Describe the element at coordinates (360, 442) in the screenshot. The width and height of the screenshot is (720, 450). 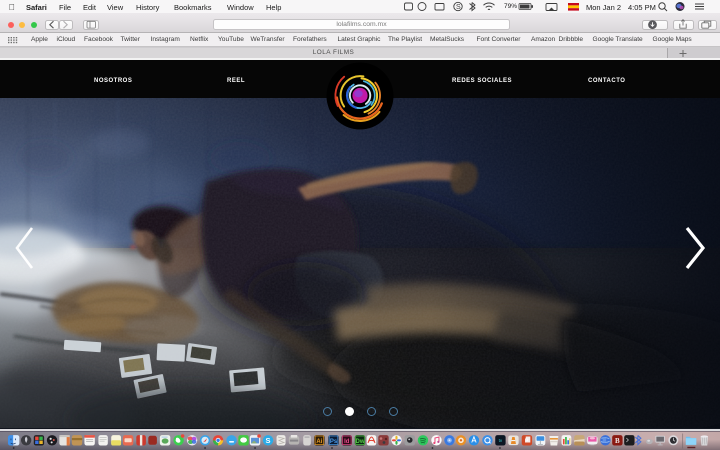
I see `svg-text: Dw` at that location.